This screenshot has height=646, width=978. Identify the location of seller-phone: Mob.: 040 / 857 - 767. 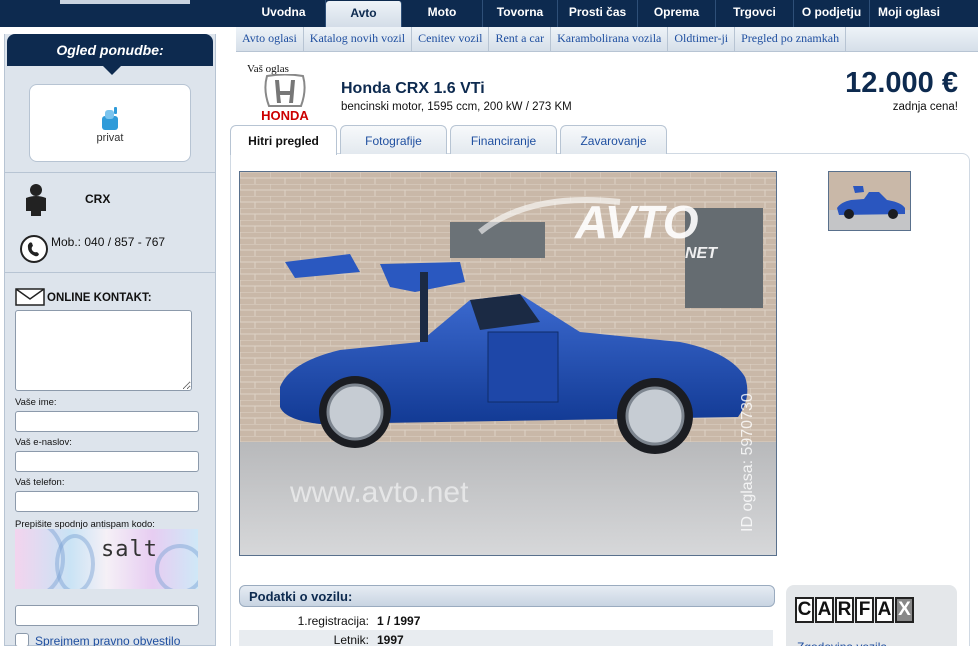
(108, 242).